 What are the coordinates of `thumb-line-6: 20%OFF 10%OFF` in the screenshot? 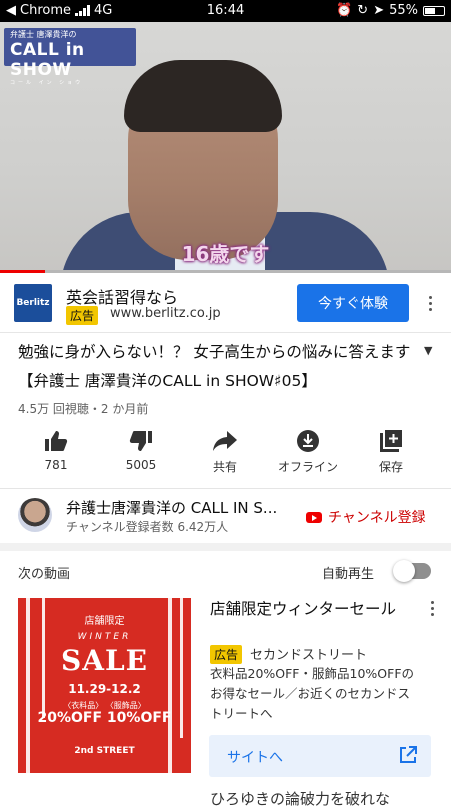 It's located at (104, 718).